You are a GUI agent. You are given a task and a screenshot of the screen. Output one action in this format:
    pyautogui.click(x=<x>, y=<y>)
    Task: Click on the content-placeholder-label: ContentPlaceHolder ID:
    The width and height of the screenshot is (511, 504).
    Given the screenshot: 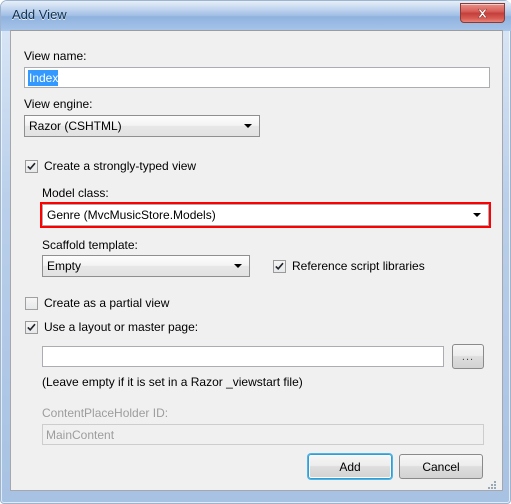 What is the action you would take?
    pyautogui.click(x=105, y=413)
    